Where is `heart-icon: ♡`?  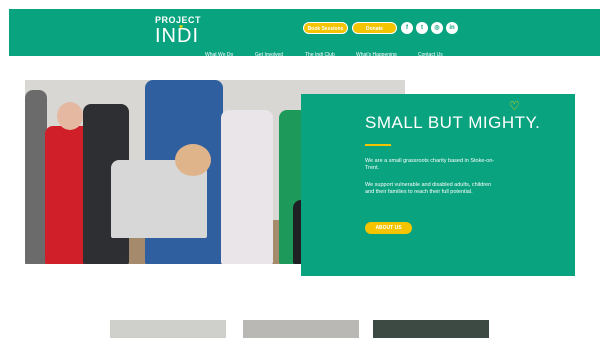 heart-icon: ♡ is located at coordinates (514, 106).